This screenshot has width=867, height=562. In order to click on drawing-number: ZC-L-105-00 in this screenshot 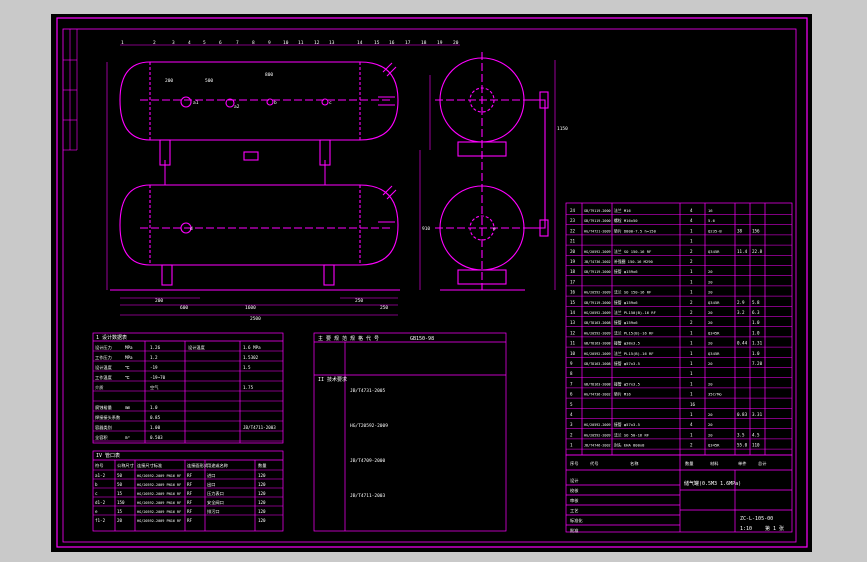, I will do `click(756, 519)`.